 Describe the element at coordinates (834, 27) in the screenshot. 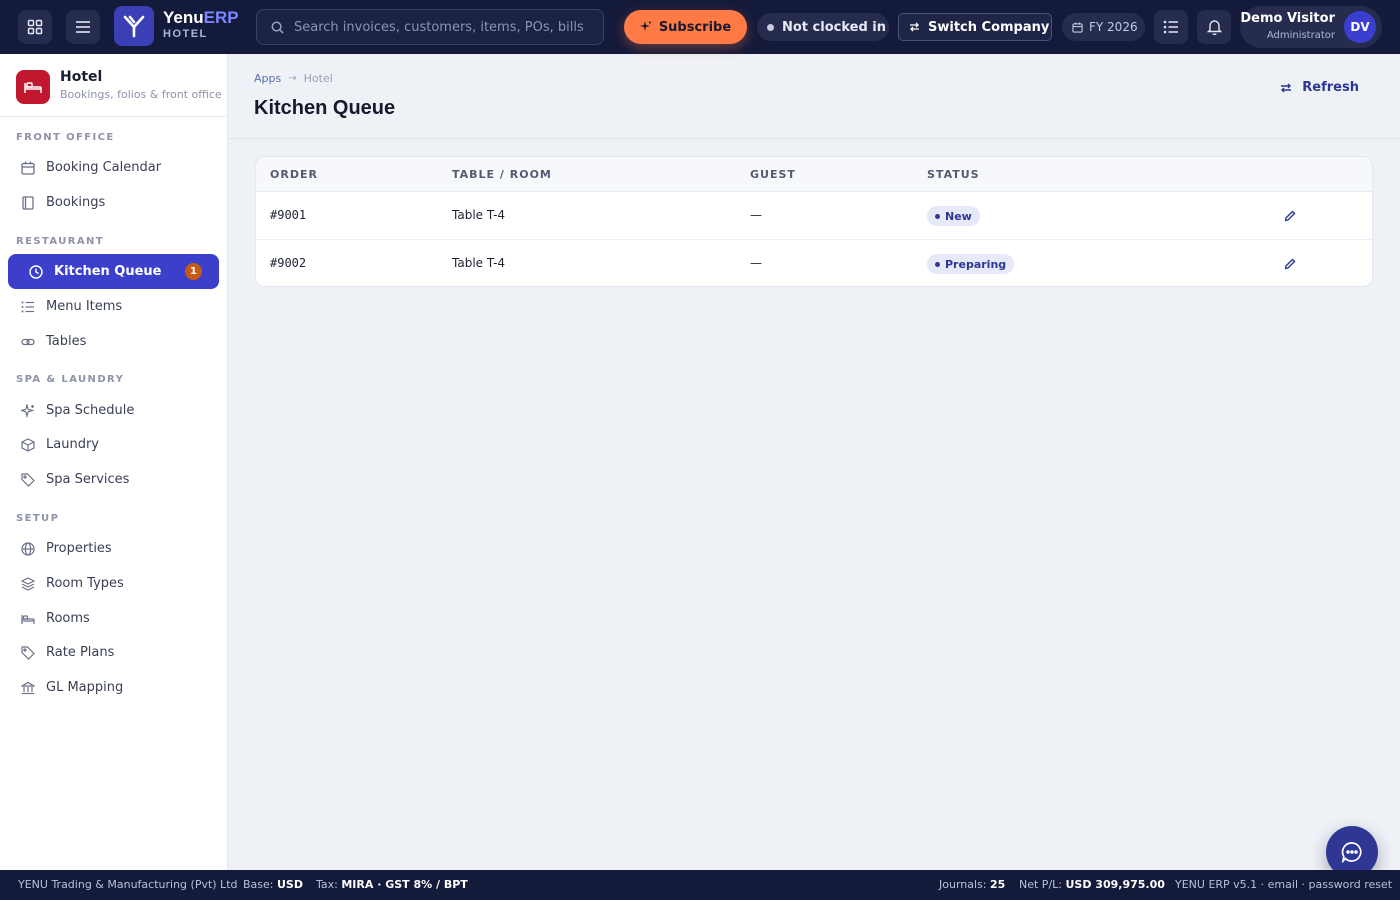

I see `clock-status-text: Not clocked in` at that location.